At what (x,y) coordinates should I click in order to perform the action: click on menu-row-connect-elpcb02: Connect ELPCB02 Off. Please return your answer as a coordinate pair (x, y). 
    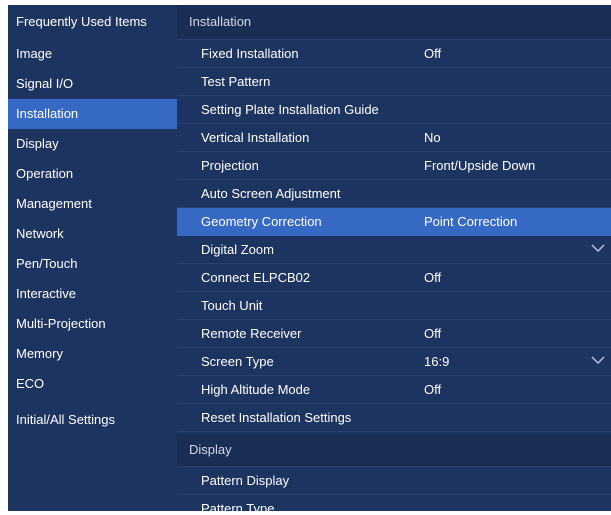
    Looking at the image, I should click on (394, 278).